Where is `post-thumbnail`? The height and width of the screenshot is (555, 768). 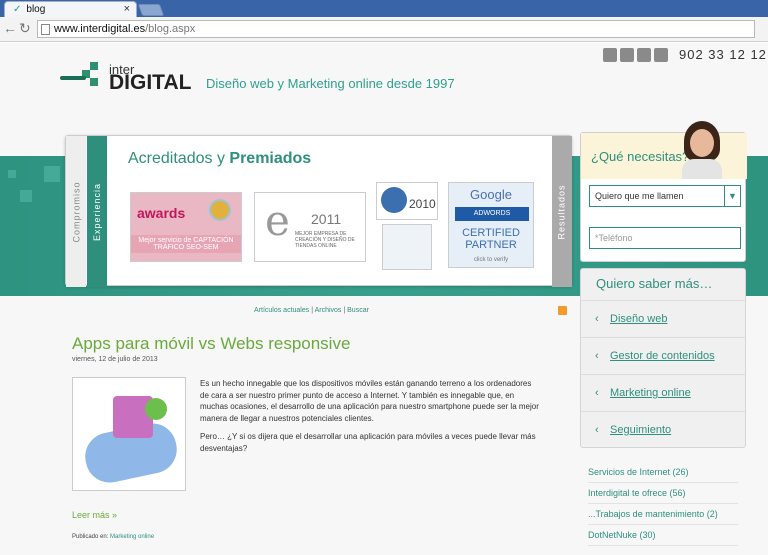
post-thumbnail is located at coordinates (129, 434).